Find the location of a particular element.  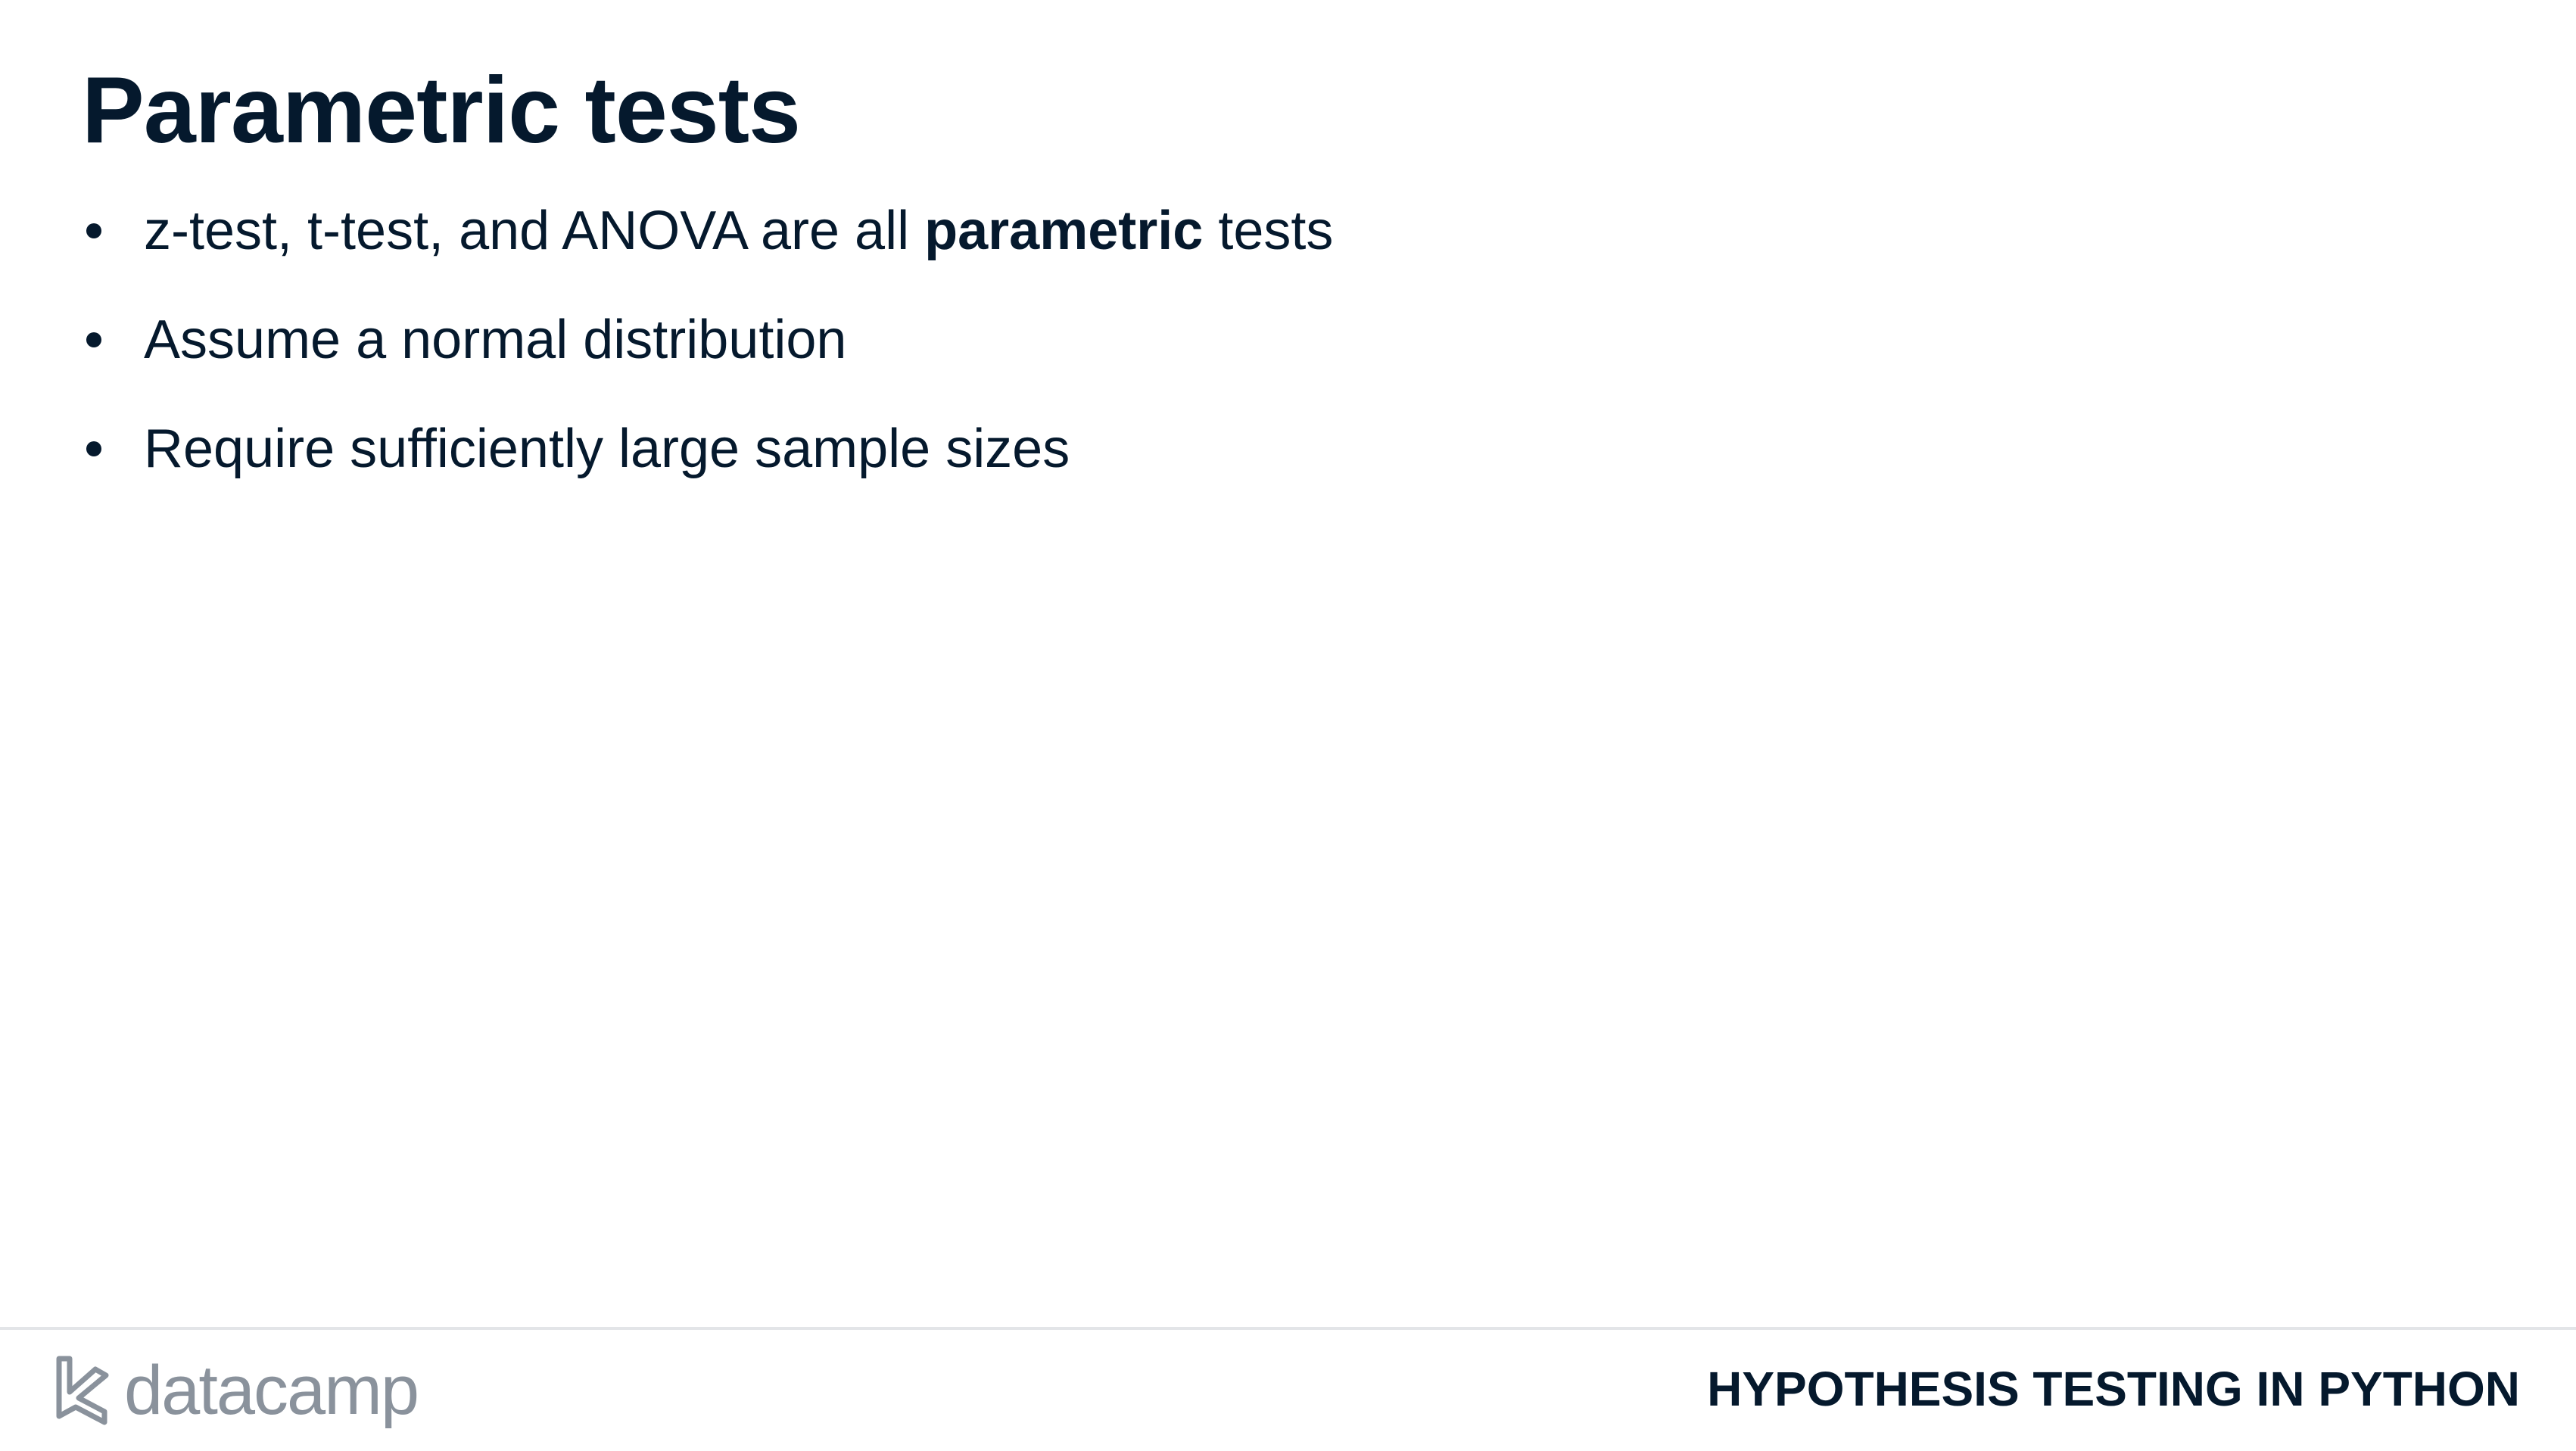

footer-divider is located at coordinates (1288, 1328).